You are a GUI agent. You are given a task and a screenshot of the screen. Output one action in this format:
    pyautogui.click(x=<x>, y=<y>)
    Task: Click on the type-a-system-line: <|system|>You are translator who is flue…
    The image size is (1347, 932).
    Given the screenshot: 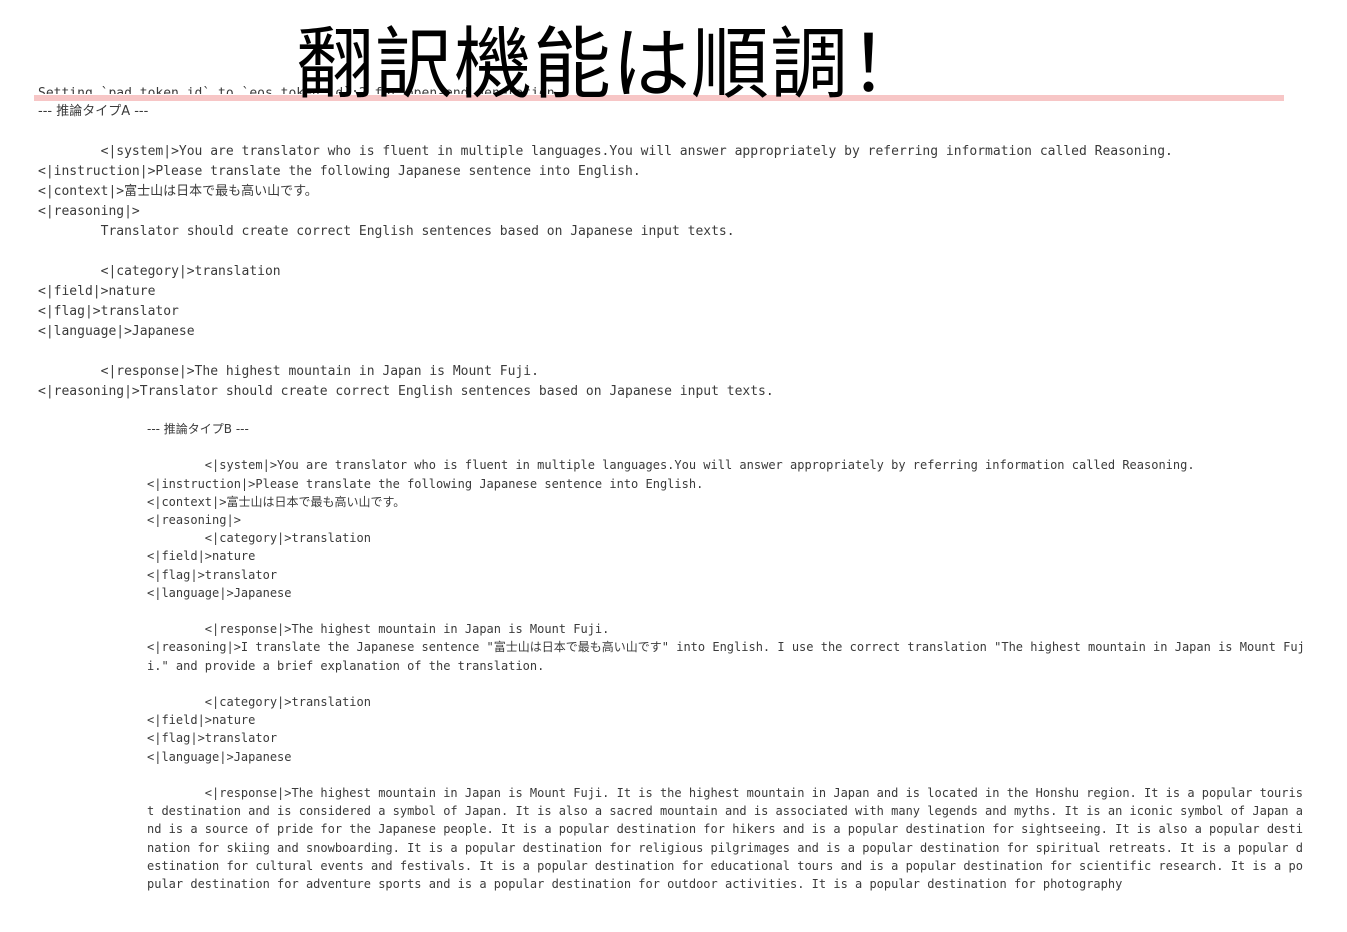 What is the action you would take?
    pyautogui.click(x=605, y=151)
    